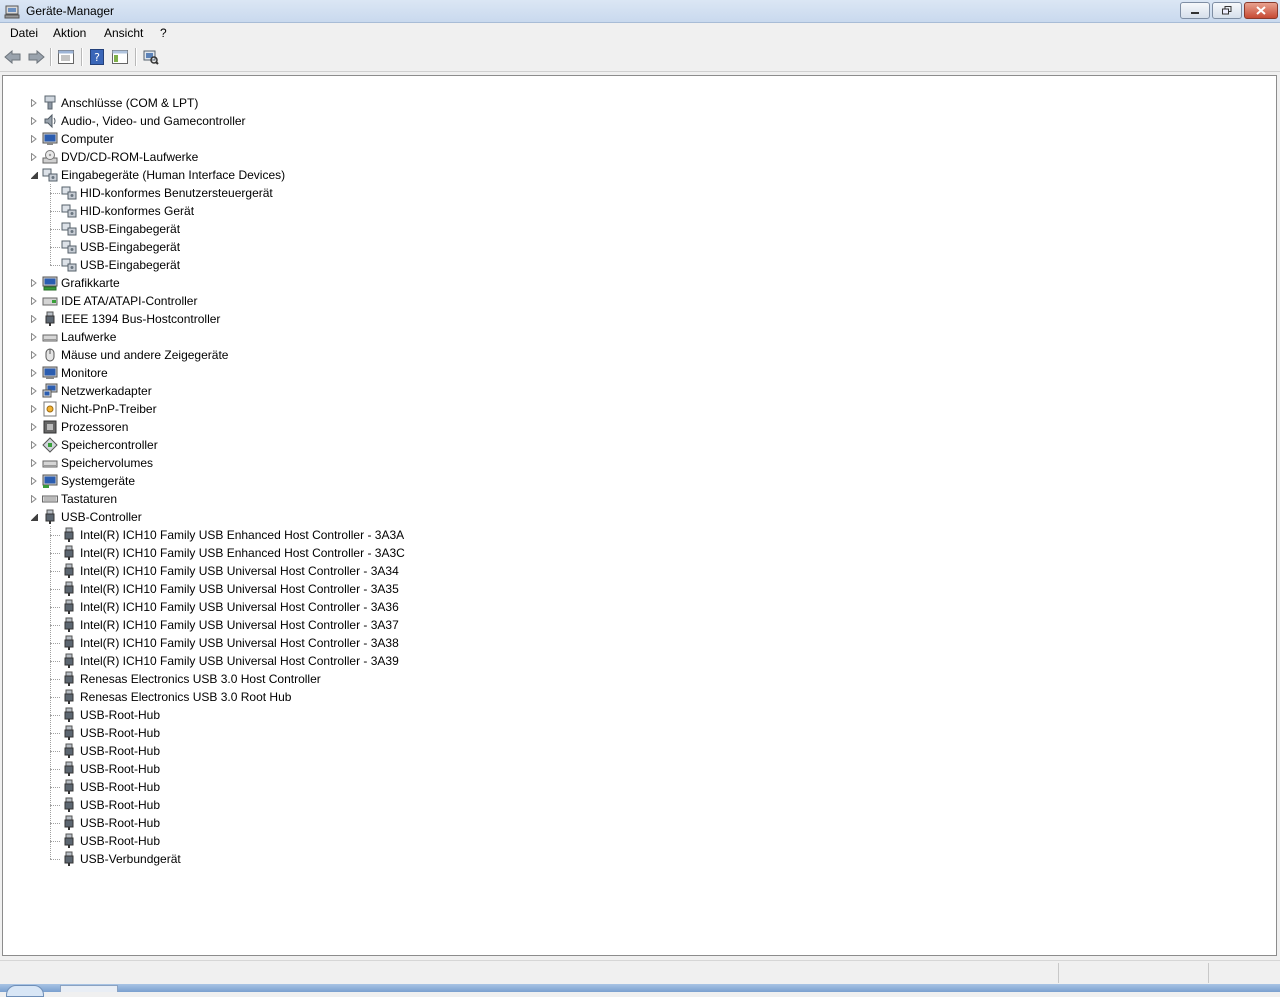  What do you see at coordinates (69, 373) in the screenshot?
I see `tree-category: Monitore` at bounding box center [69, 373].